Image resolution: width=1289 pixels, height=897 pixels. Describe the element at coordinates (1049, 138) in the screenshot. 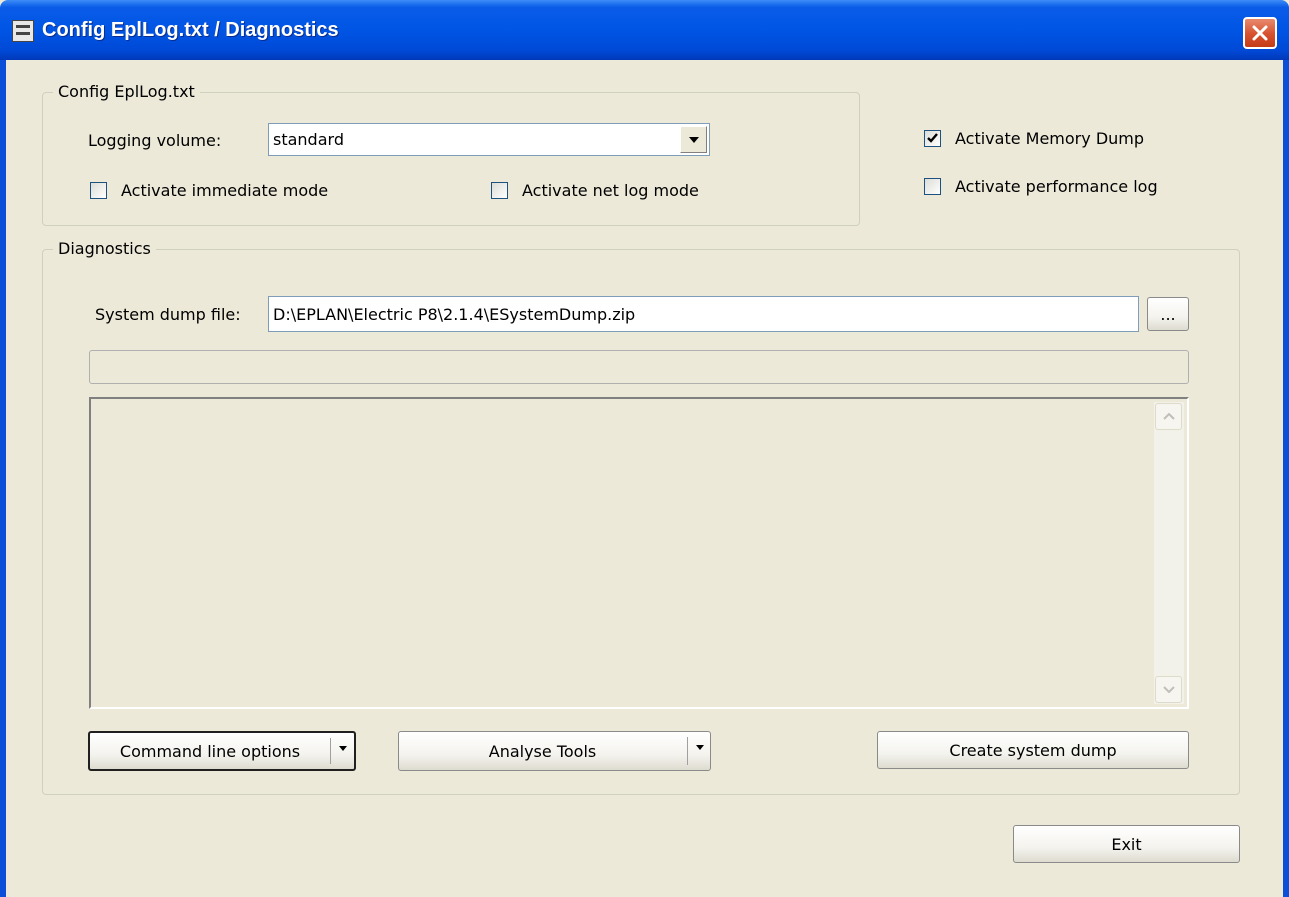

I see `memory-dump-label: Activate Memory Dump` at that location.